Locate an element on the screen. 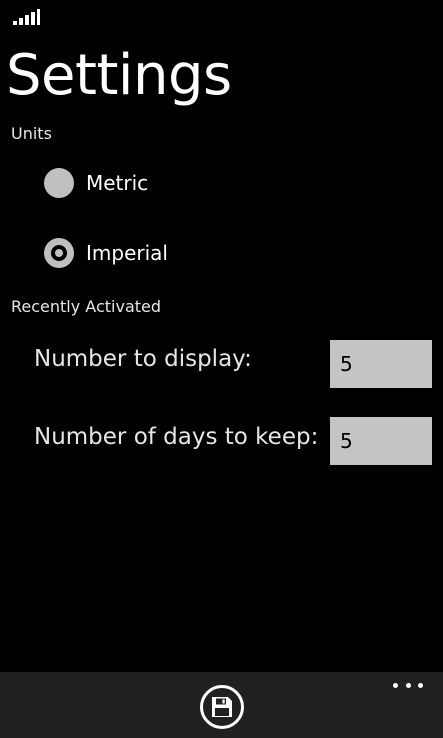 The width and height of the screenshot is (443, 738). more-options-button is located at coordinates (408, 685).